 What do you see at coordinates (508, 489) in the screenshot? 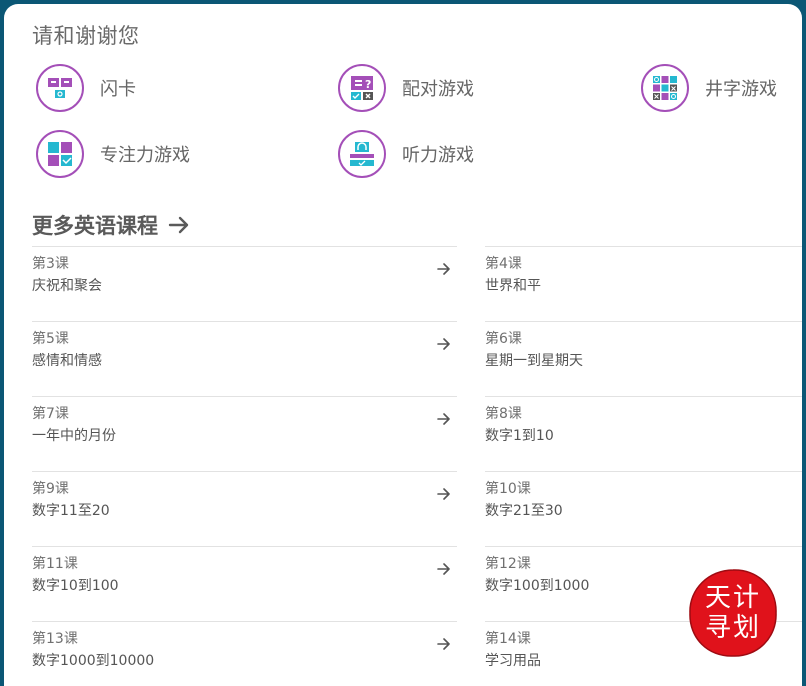
I see `lesson-number: 第10课` at bounding box center [508, 489].